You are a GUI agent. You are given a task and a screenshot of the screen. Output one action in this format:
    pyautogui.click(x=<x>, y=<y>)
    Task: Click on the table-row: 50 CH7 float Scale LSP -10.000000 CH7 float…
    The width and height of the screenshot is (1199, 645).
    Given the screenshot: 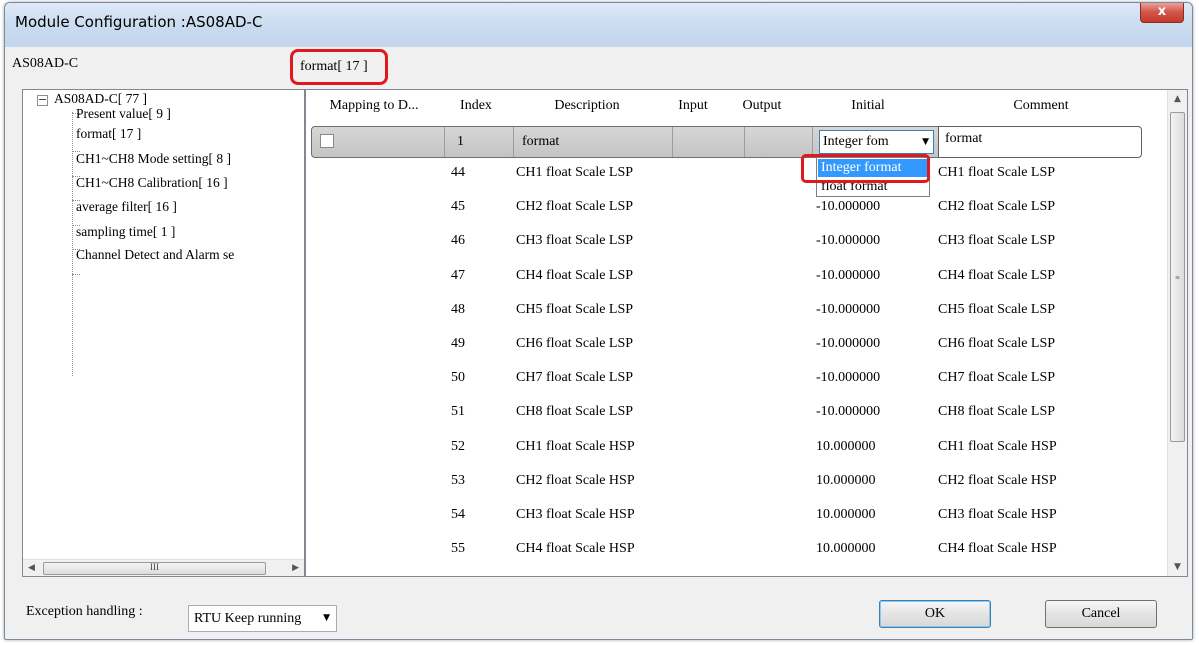 What is the action you would take?
    pyautogui.click(x=736, y=380)
    